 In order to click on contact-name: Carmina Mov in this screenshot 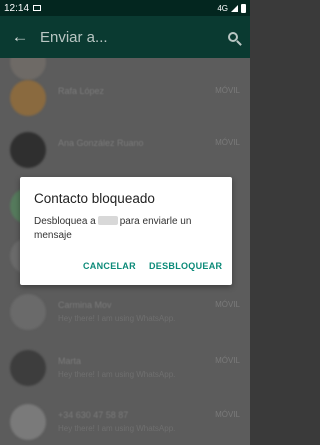, I will do `click(85, 305)`.